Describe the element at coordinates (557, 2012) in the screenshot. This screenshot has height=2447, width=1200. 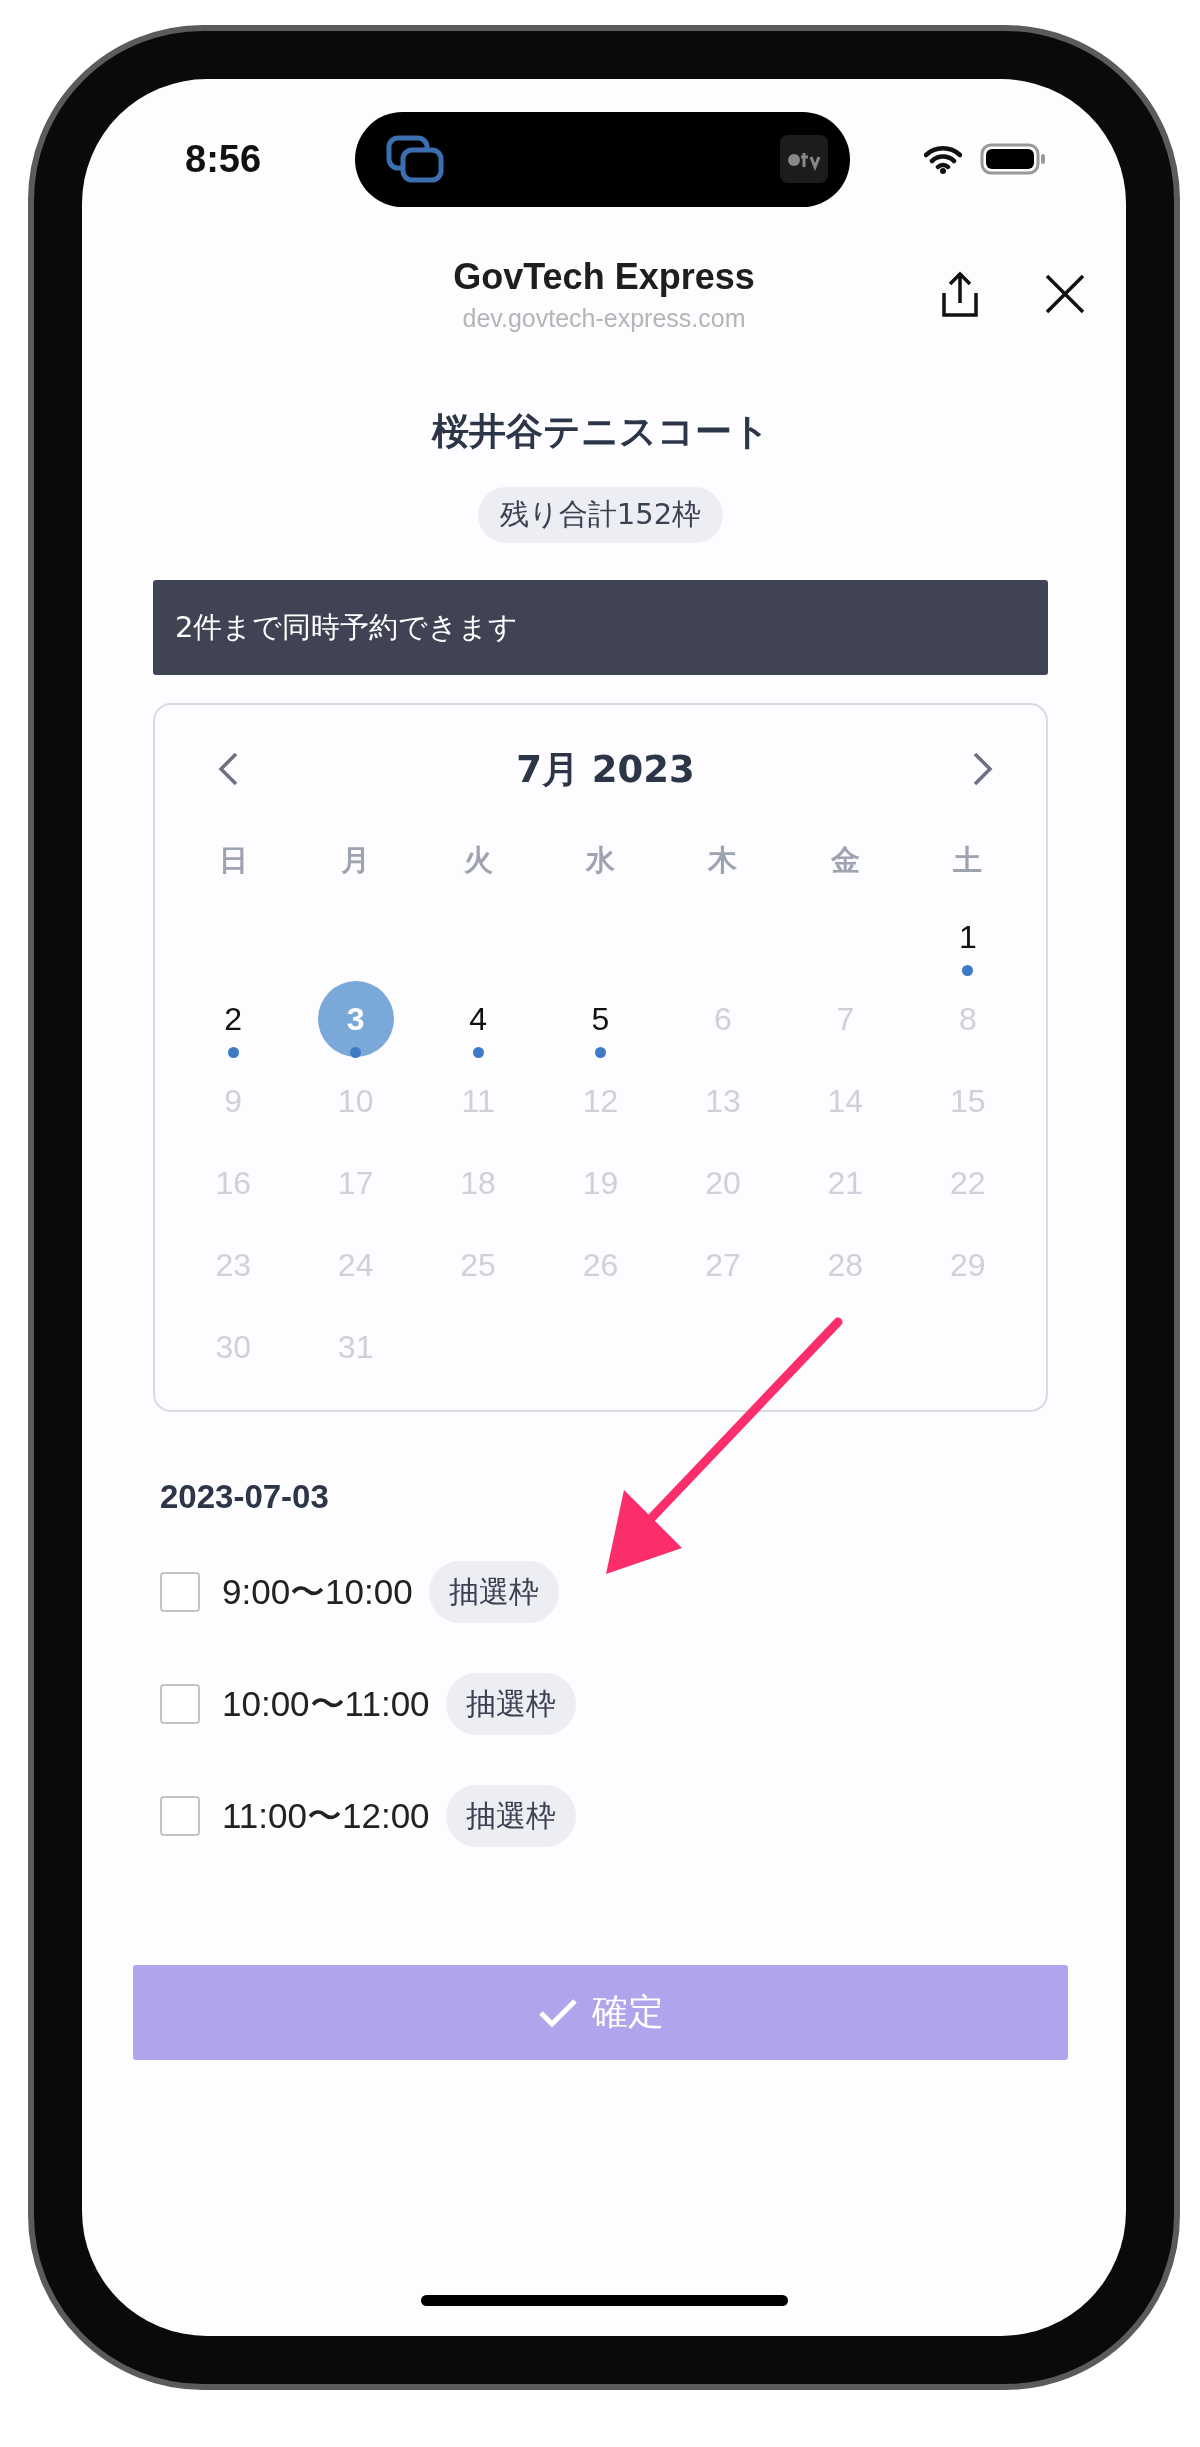
I see `check-icon` at that location.